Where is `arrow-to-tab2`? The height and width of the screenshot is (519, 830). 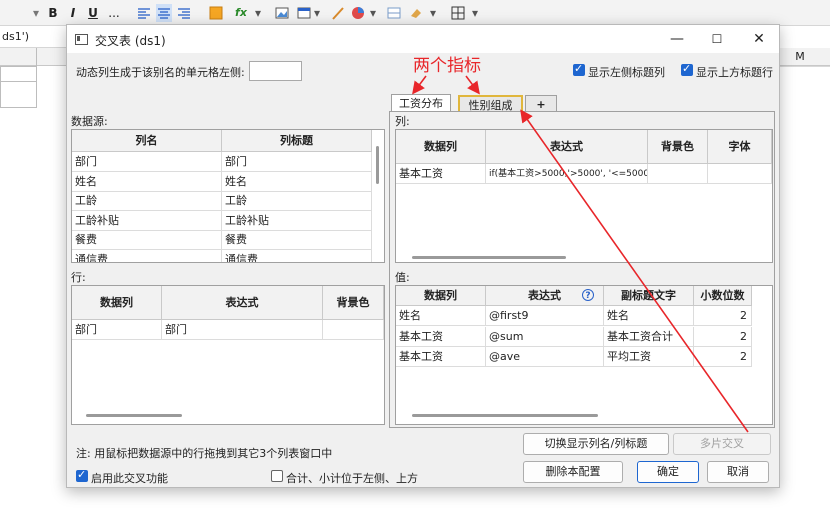 arrow-to-tab2 is located at coordinates (472, 85).